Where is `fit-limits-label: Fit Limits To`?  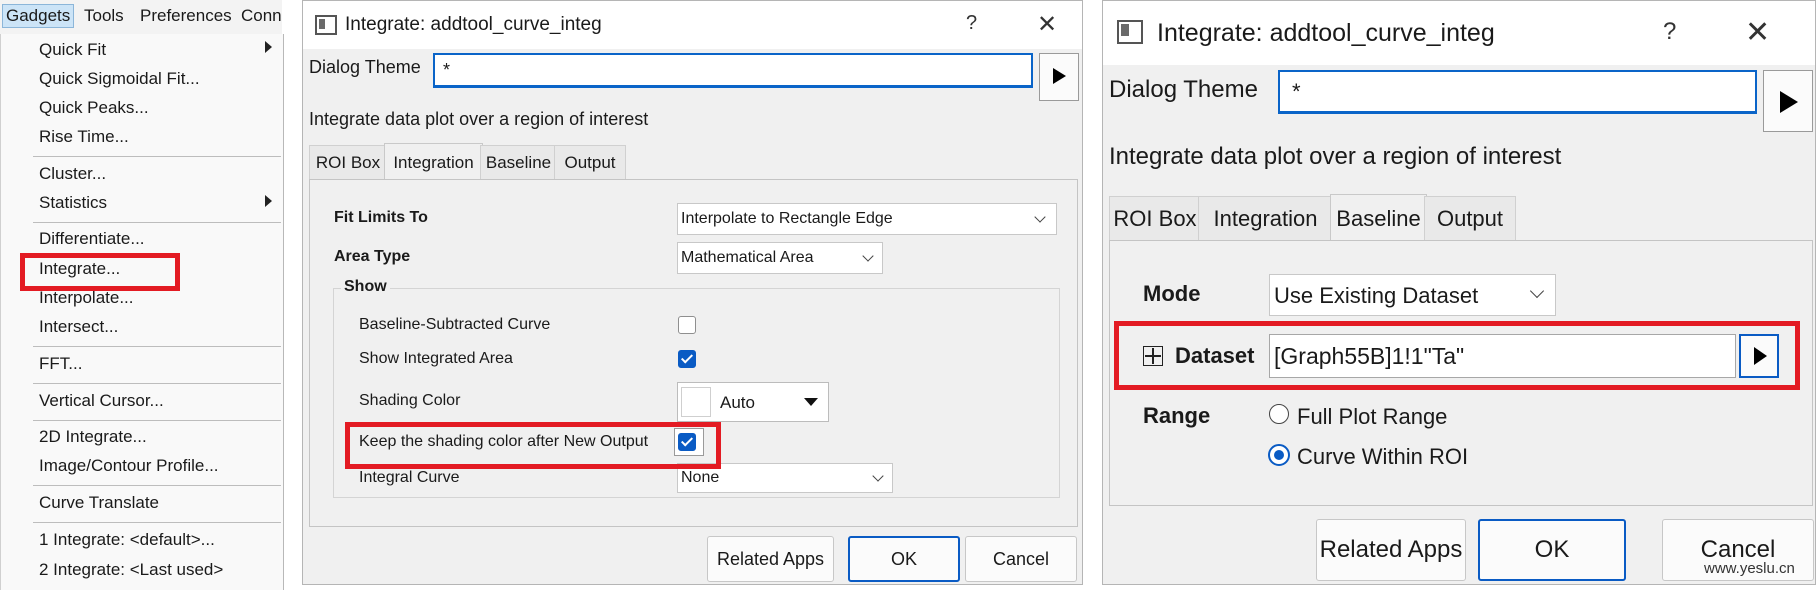 fit-limits-label: Fit Limits To is located at coordinates (381, 217).